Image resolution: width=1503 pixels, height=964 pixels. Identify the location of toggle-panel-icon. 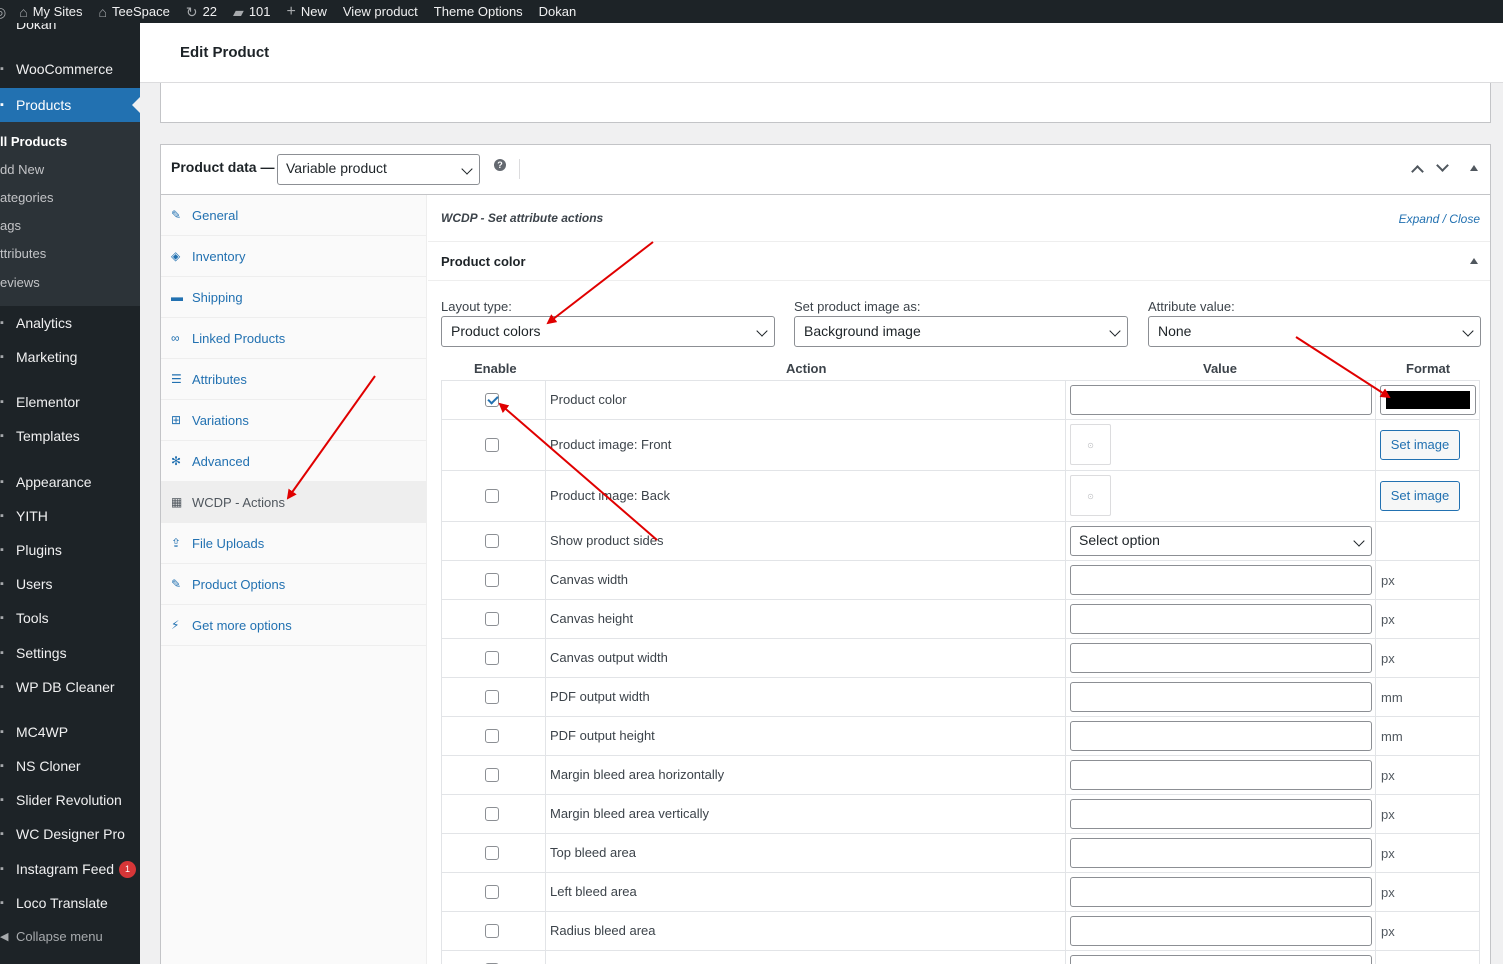
(1474, 168).